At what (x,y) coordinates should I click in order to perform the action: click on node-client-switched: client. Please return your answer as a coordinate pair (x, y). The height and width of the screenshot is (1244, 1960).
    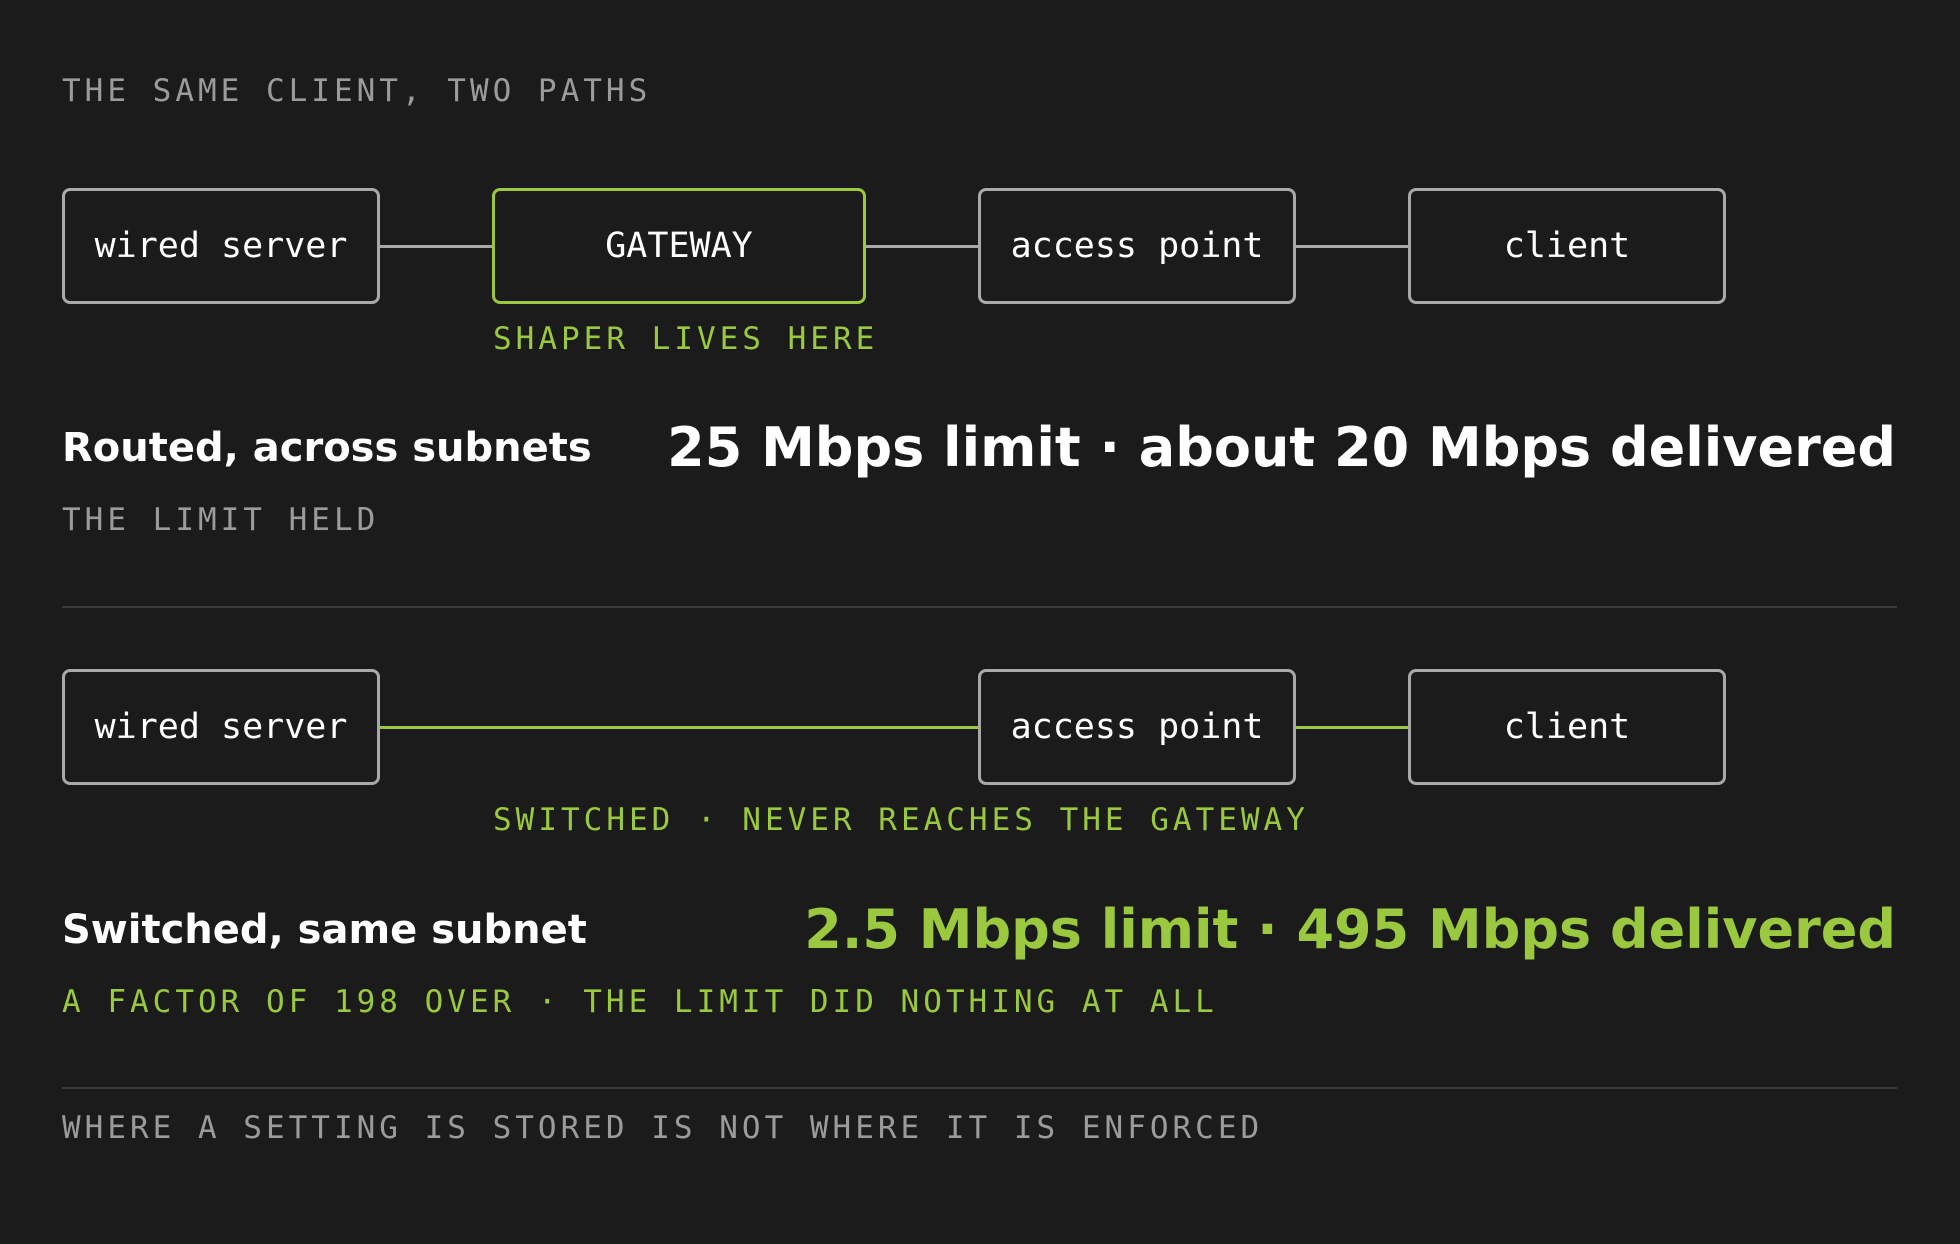
    Looking at the image, I should click on (1567, 727).